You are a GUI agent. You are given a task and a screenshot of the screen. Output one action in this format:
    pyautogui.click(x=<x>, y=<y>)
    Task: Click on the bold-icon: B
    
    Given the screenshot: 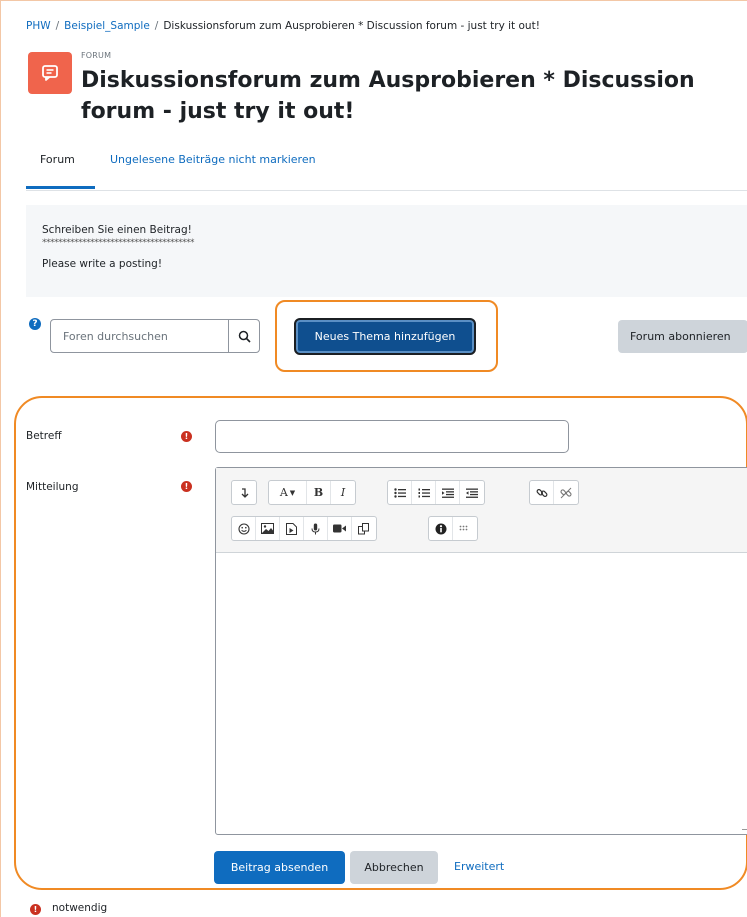 What is the action you would take?
    pyautogui.click(x=319, y=492)
    